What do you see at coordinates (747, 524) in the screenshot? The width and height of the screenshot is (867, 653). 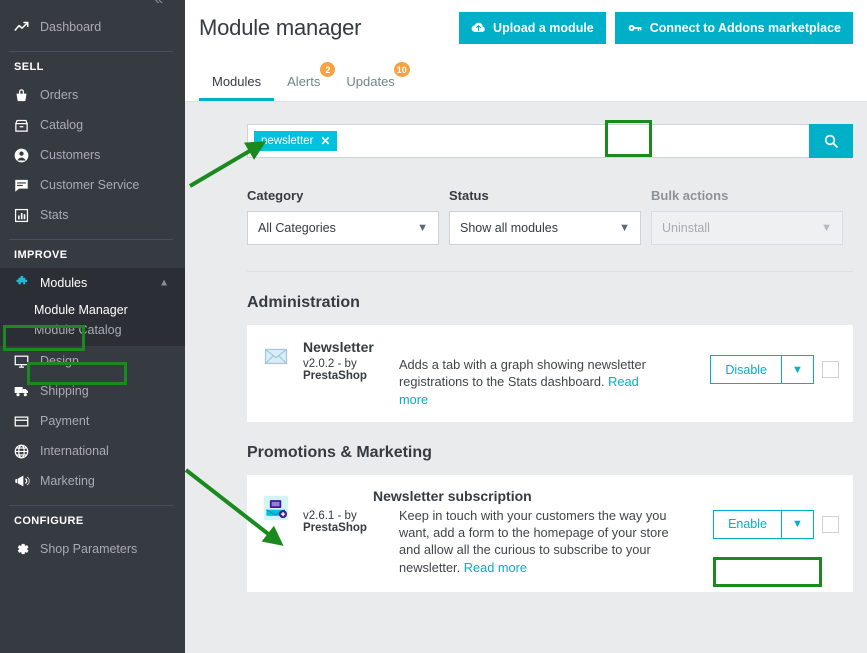 I see `enable-button: Enable` at bounding box center [747, 524].